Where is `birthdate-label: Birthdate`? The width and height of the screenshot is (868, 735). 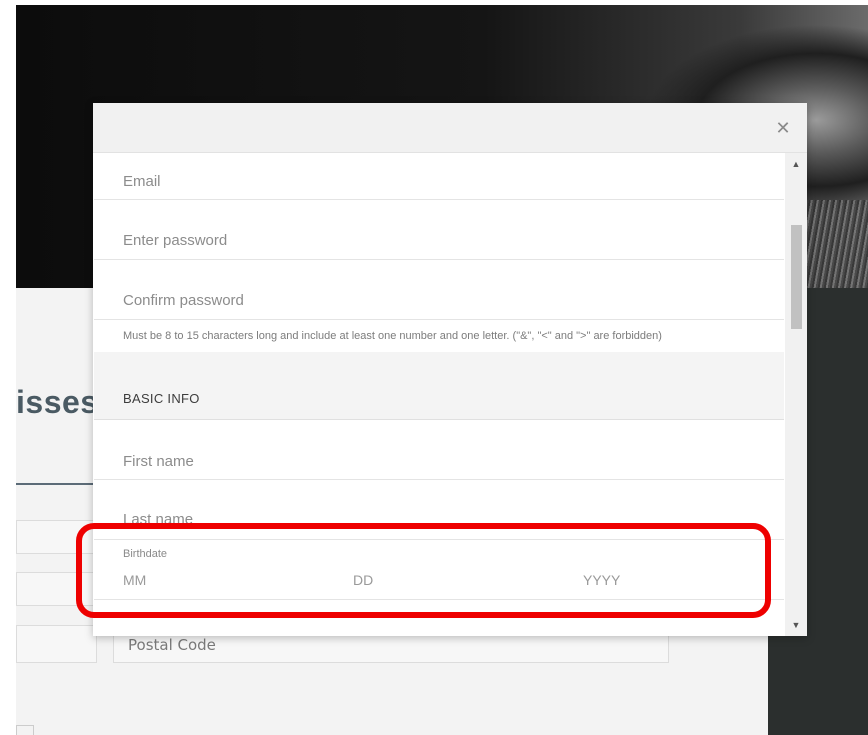
birthdate-label: Birthdate is located at coordinates (145, 554).